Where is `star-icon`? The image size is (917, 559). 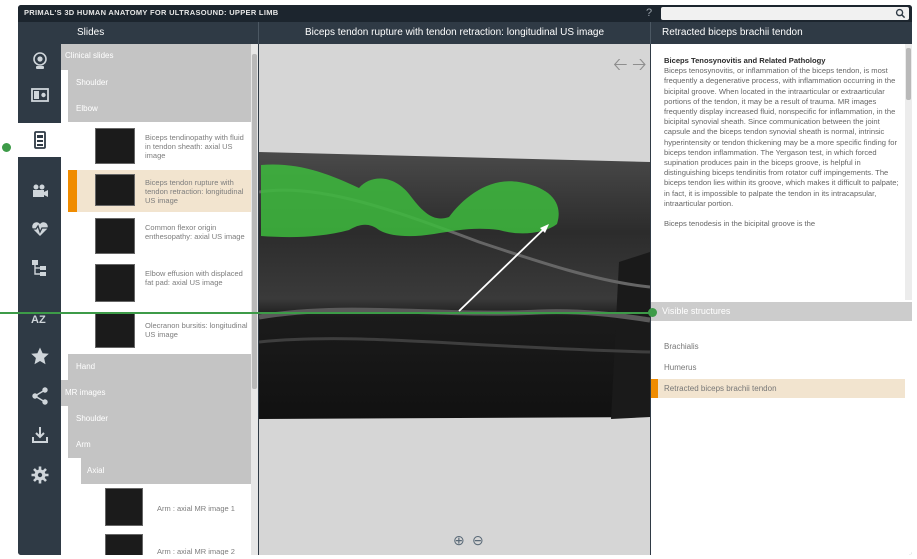 star-icon is located at coordinates (39, 356).